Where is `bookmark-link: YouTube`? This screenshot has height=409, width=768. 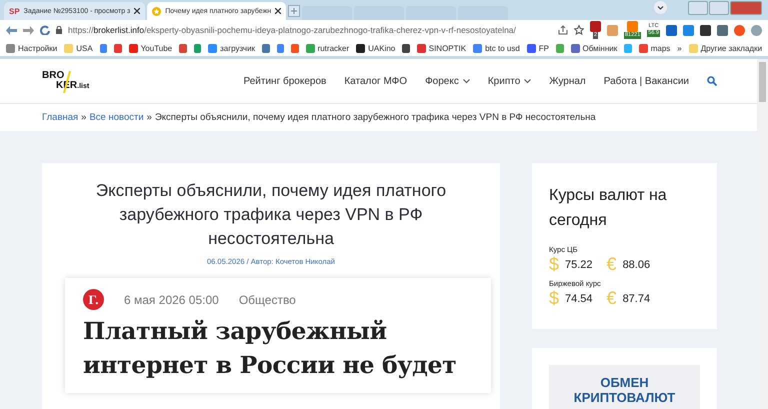
bookmark-link: YouTube is located at coordinates (150, 48).